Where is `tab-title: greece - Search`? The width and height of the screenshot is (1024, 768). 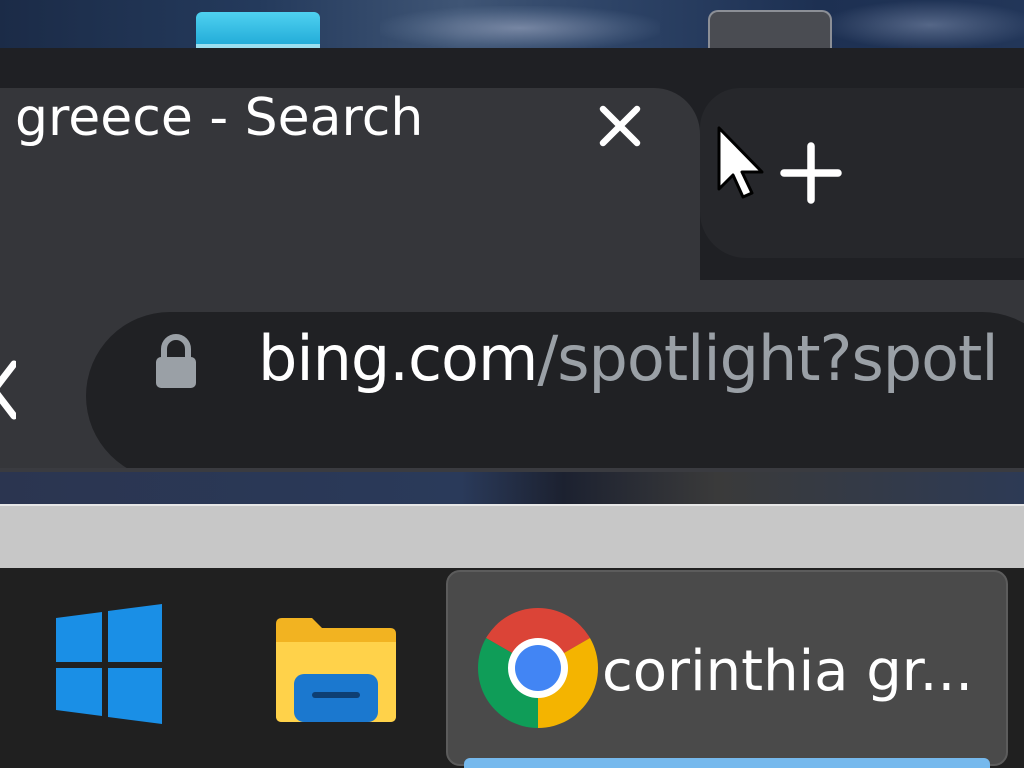
tab-title: greece - Search is located at coordinates (219, 118).